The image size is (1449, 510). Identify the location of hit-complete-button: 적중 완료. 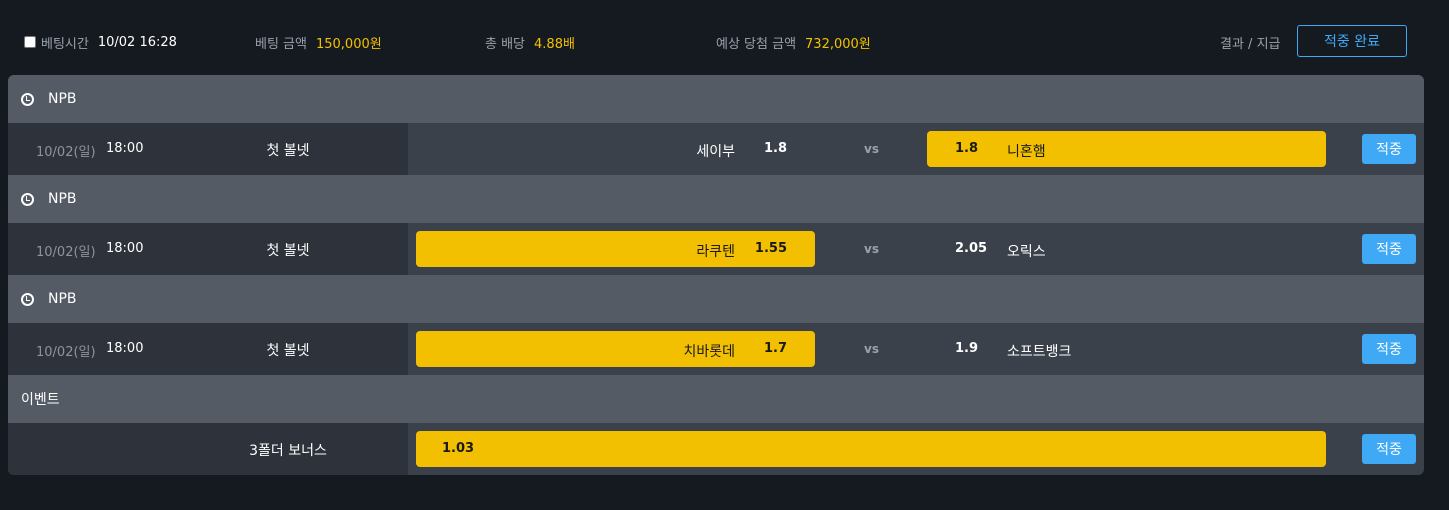
(1352, 41).